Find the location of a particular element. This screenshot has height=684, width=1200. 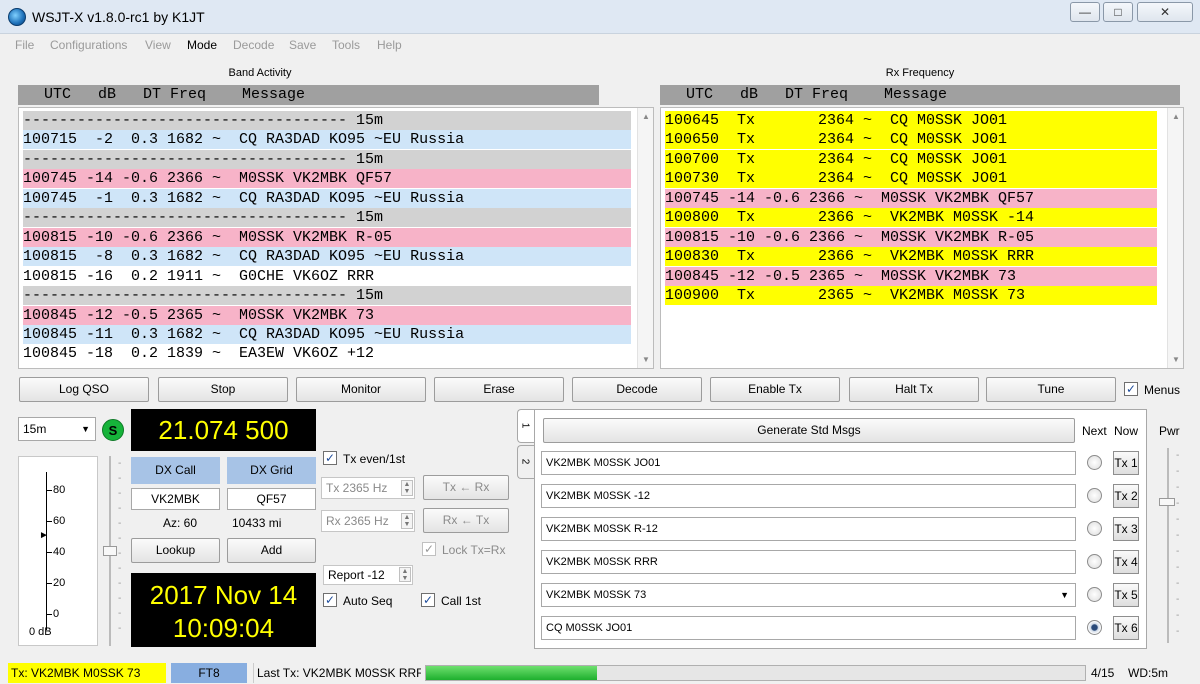

band-activity-line: 100815 -16 0.2 1911 ~ G0CHE VK6OZ RRR is located at coordinates (327, 276).